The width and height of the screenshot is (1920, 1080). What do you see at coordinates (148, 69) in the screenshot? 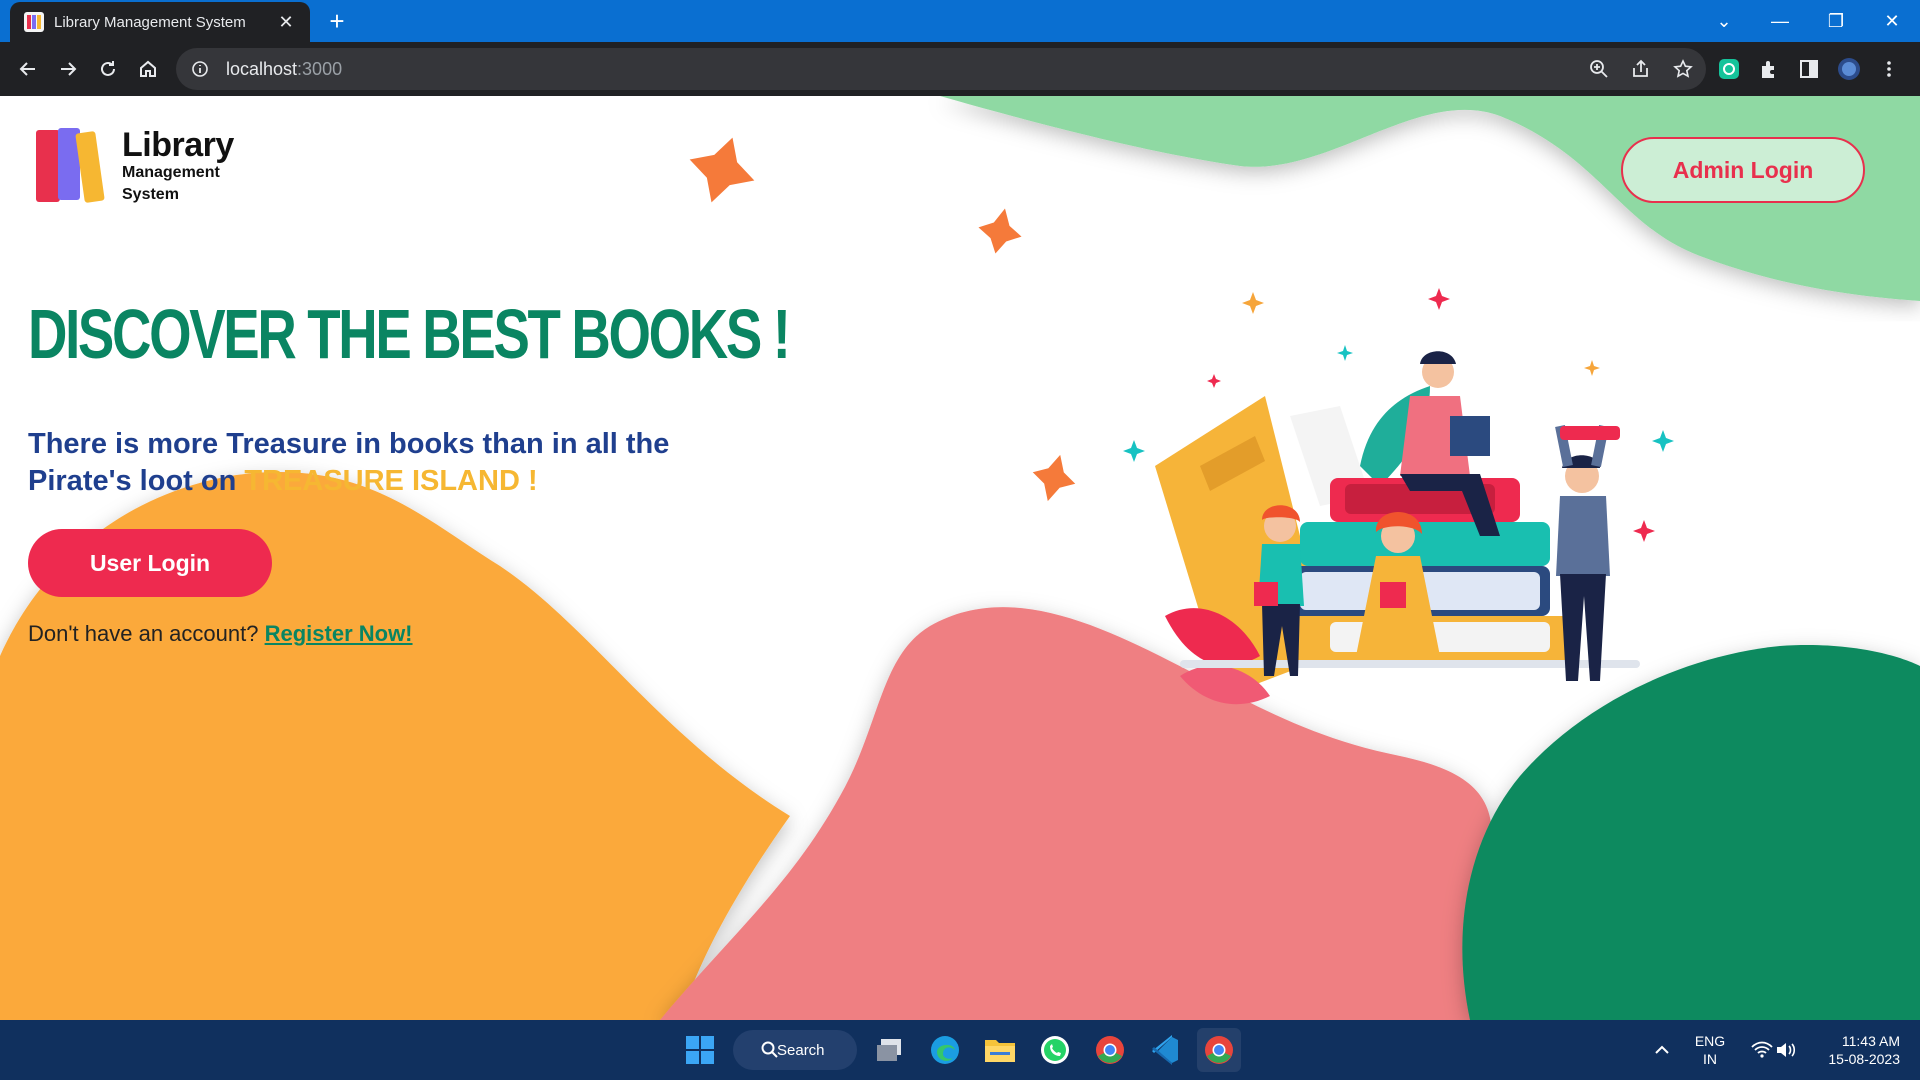
I see `home-icon` at bounding box center [148, 69].